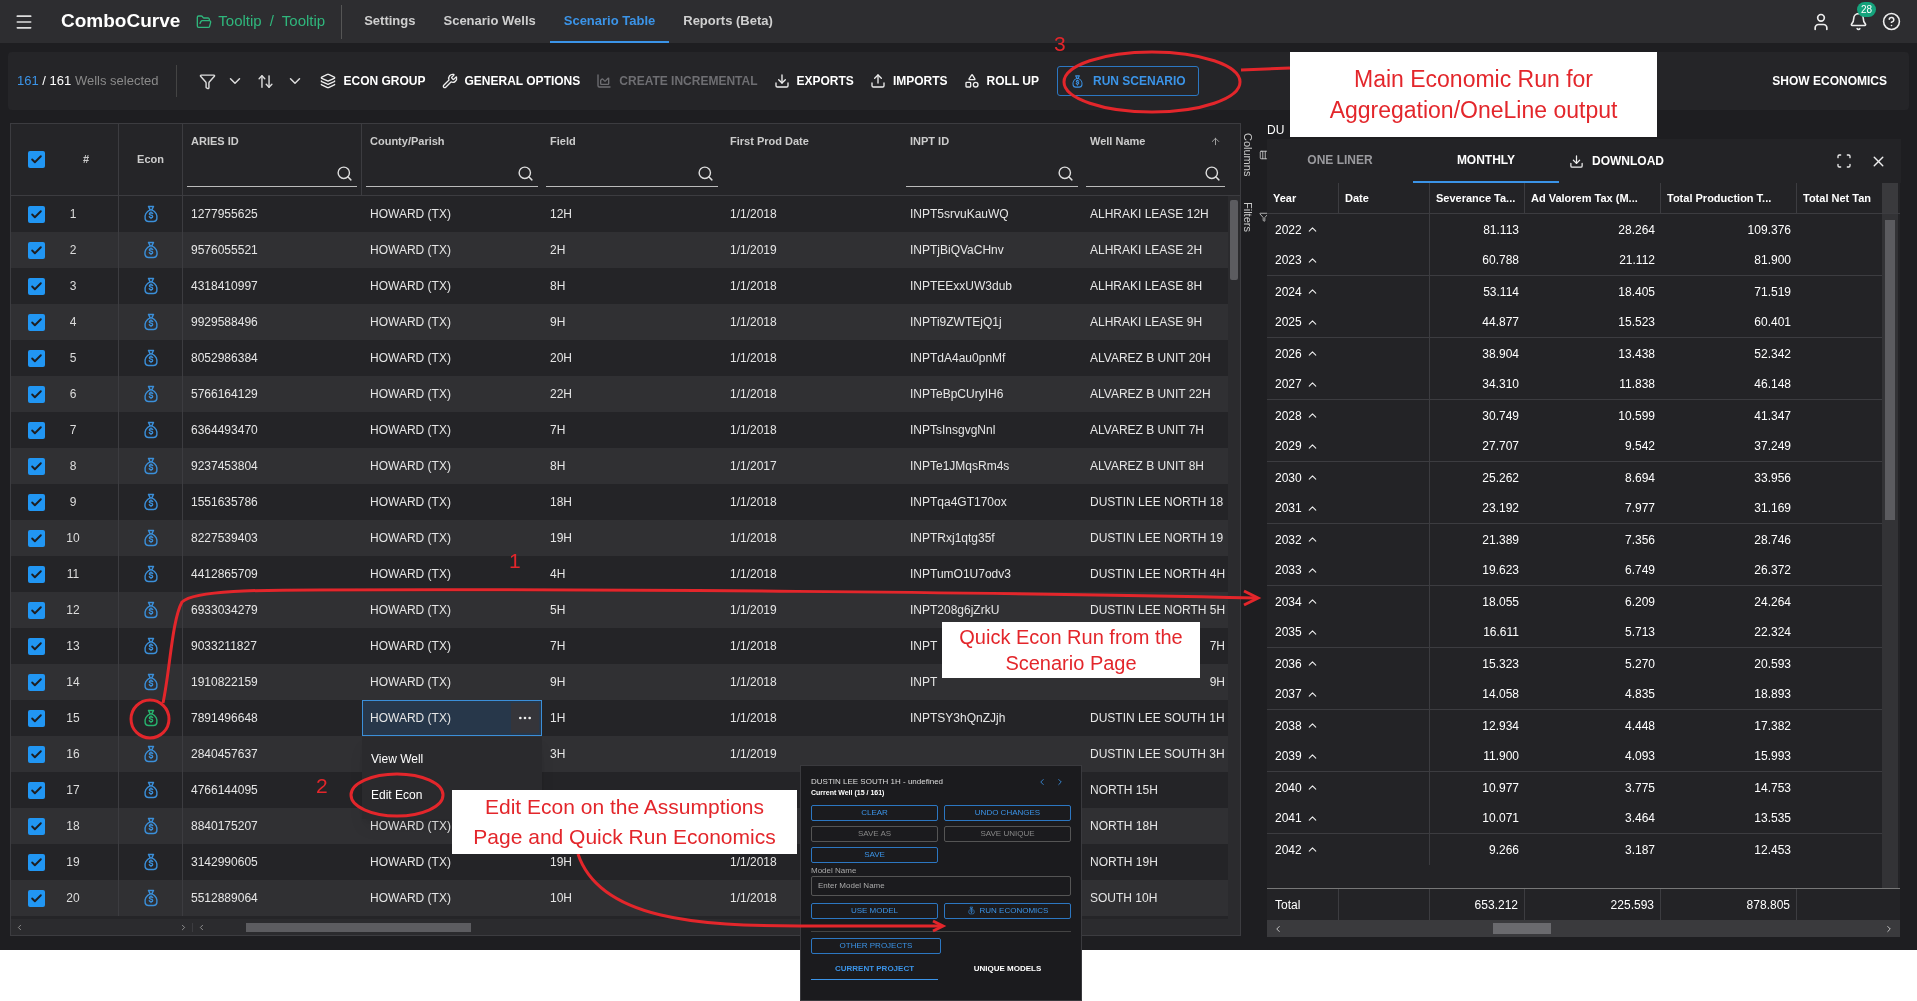  I want to click on help-icon, so click(1891, 21).